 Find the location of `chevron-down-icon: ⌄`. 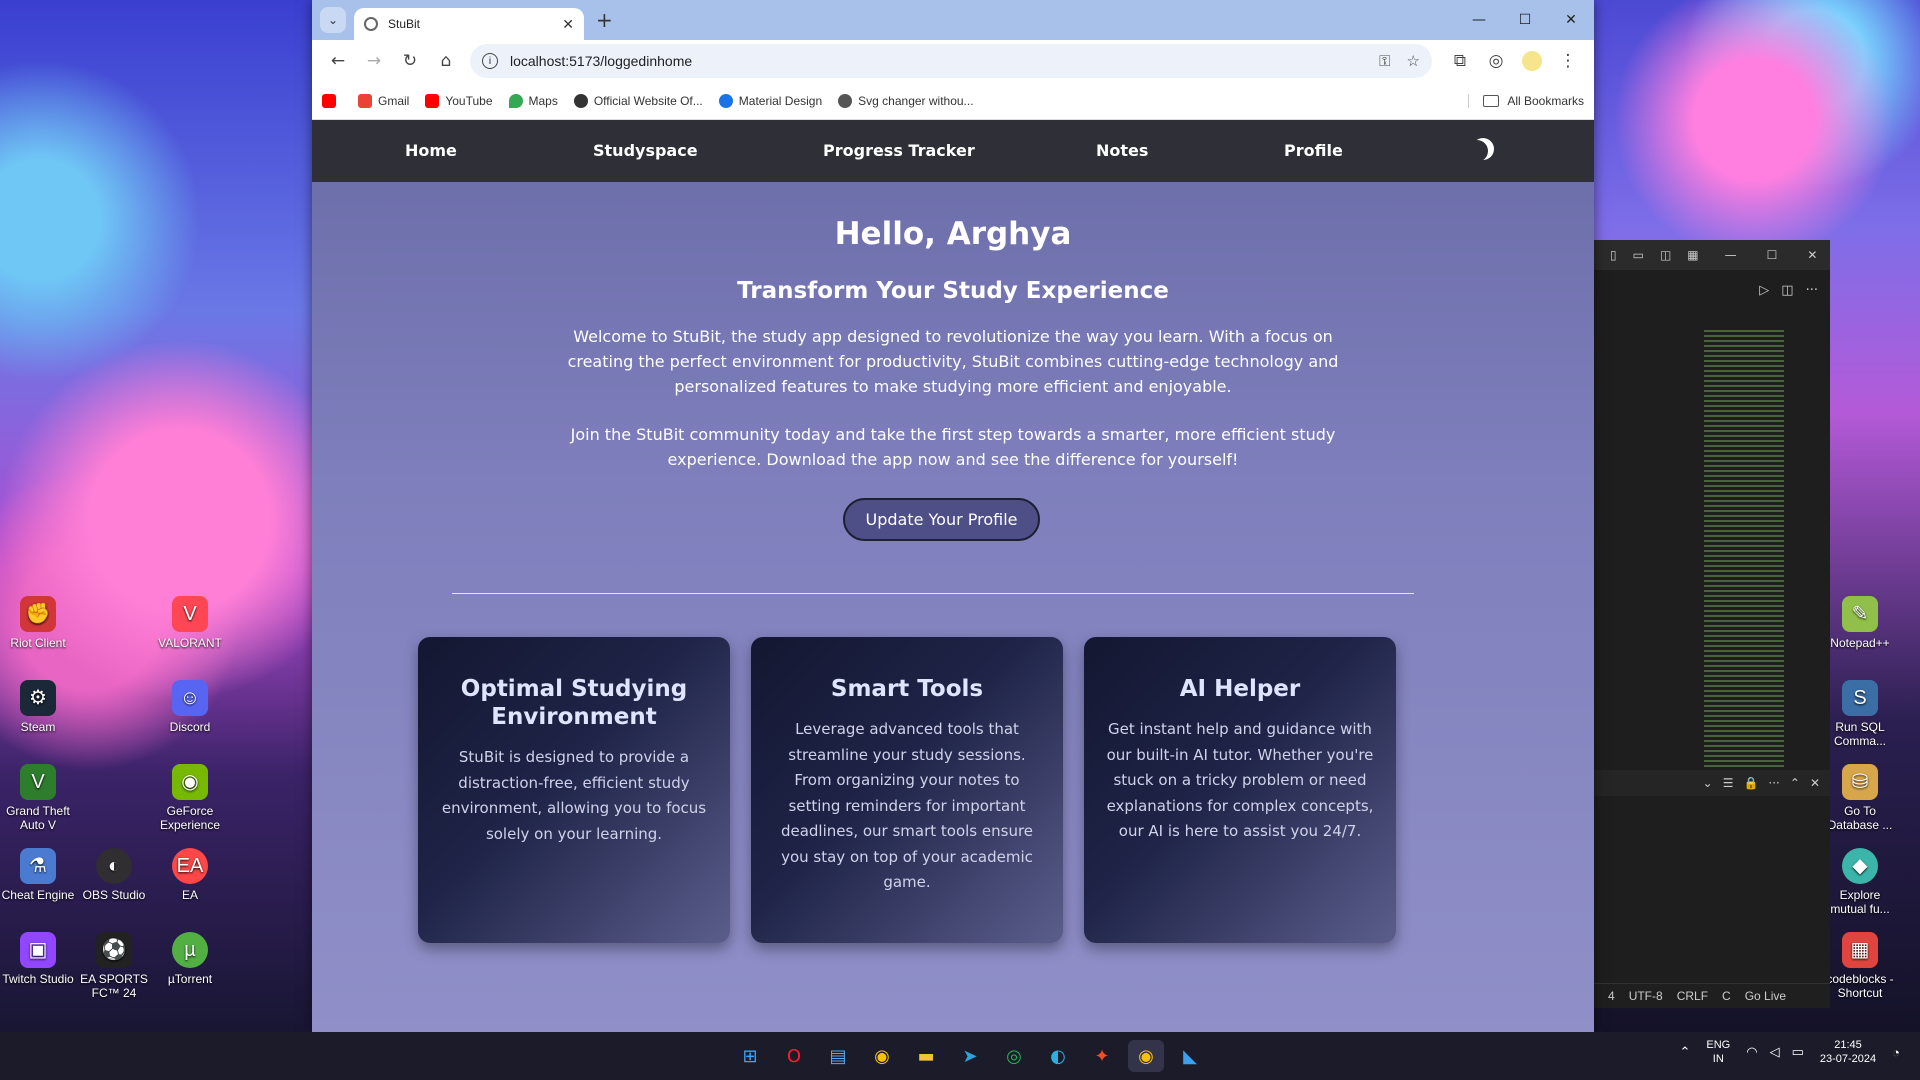

chevron-down-icon: ⌄ is located at coordinates (1708, 783).